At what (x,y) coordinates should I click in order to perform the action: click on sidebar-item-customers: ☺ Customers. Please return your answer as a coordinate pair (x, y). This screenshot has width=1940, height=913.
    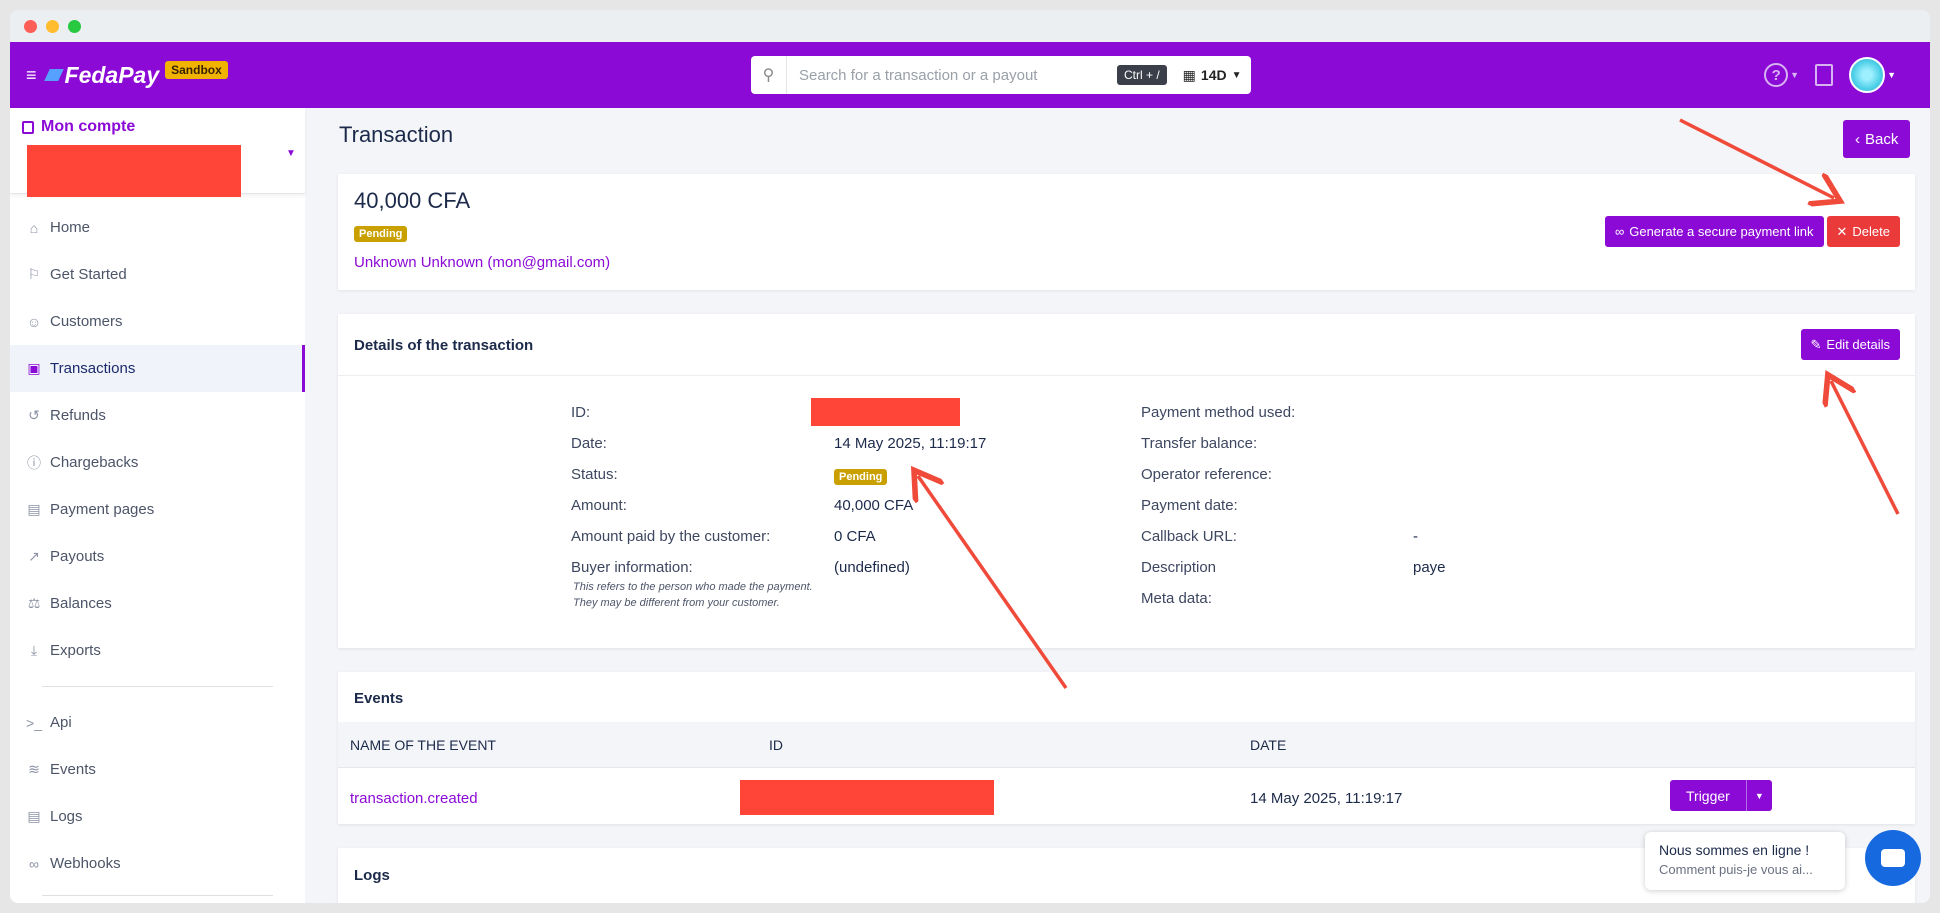
    Looking at the image, I should click on (157, 321).